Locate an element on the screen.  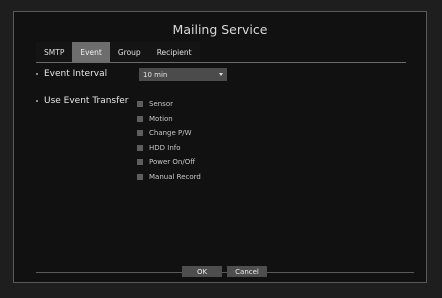
chevron-down-icon is located at coordinates (221, 74).